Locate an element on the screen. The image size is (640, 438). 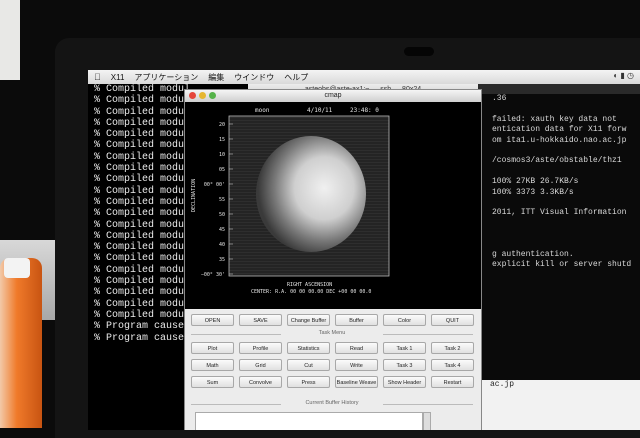
buffer-button: Buffer is located at coordinates (356, 320).